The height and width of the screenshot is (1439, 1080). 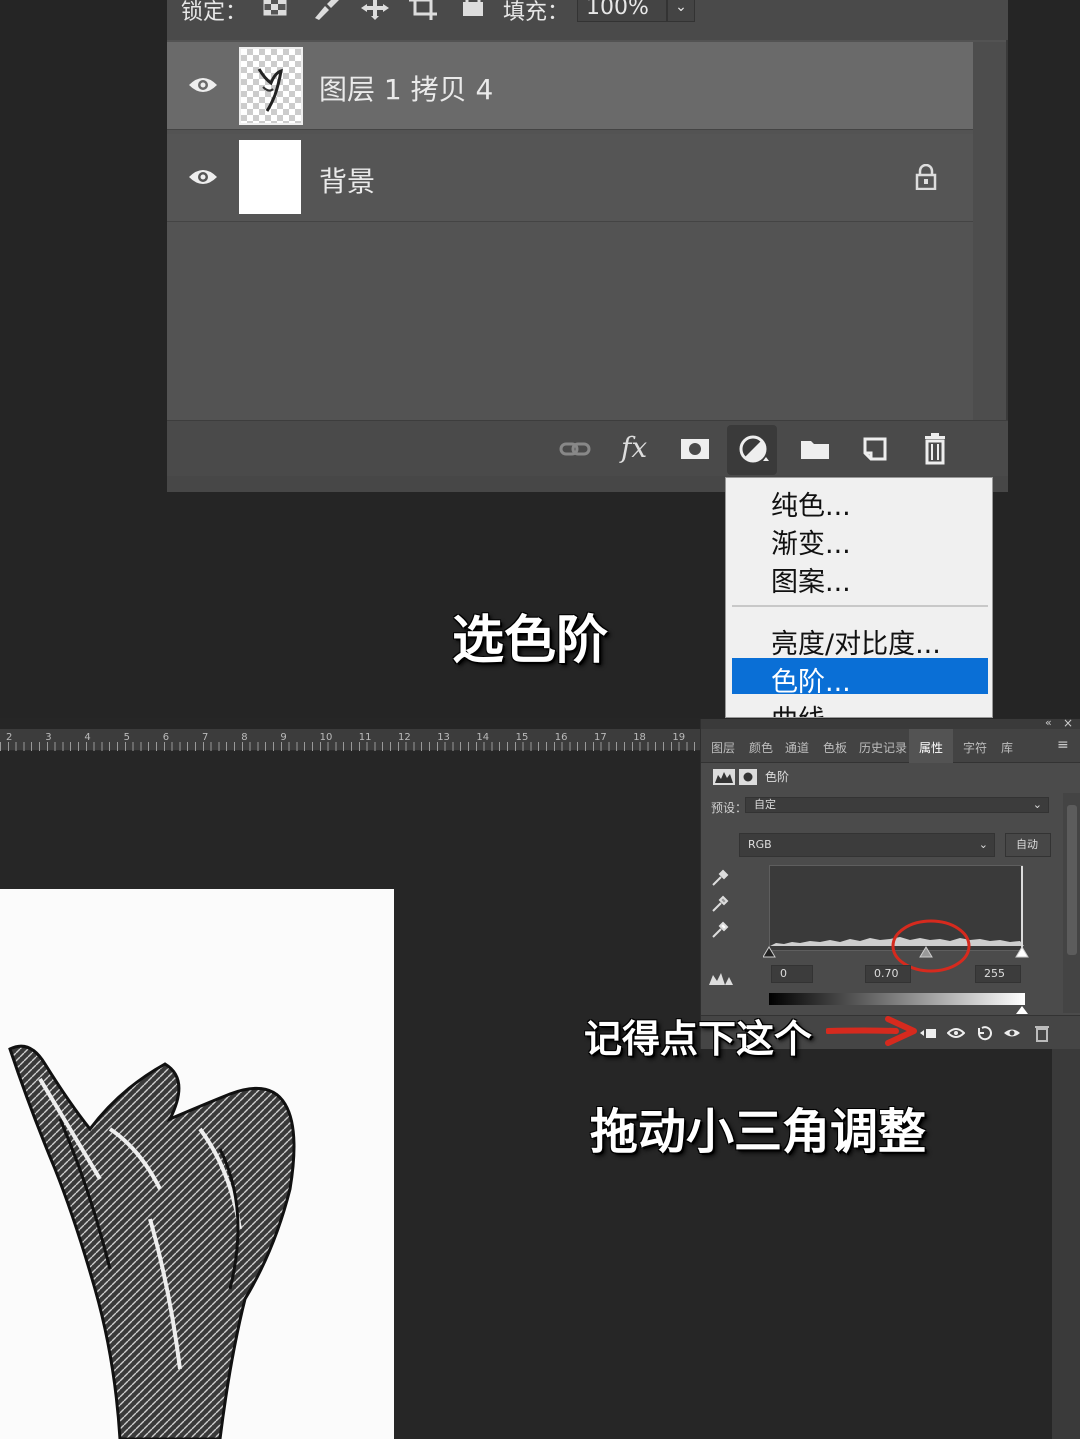 What do you see at coordinates (575, 449) in the screenshot?
I see `link-layers-icon` at bounding box center [575, 449].